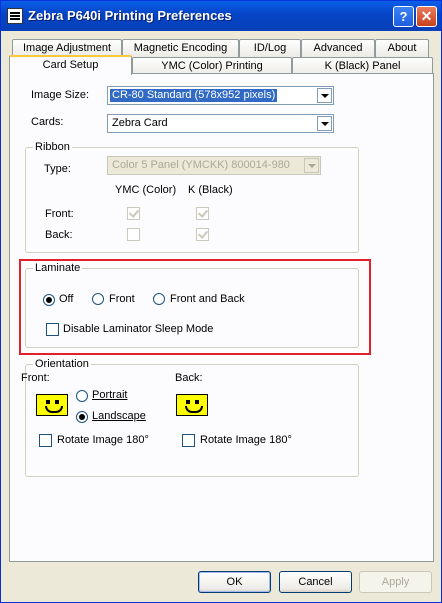  What do you see at coordinates (202, 213) in the screenshot?
I see `front-k-checkbox` at bounding box center [202, 213].